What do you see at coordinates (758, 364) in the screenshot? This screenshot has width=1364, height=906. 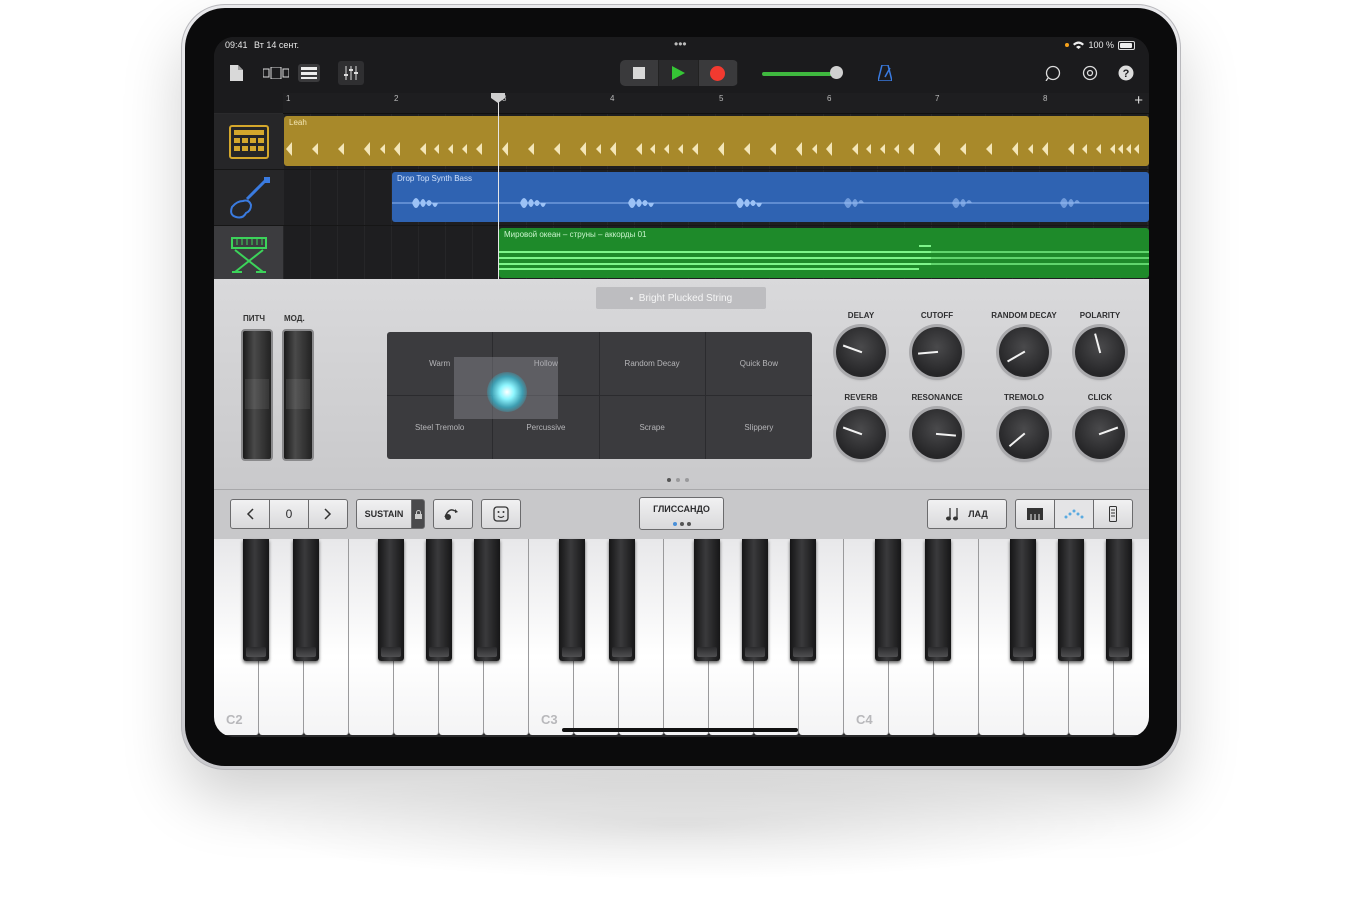 I see `pad-zone: Quick Bow` at bounding box center [758, 364].